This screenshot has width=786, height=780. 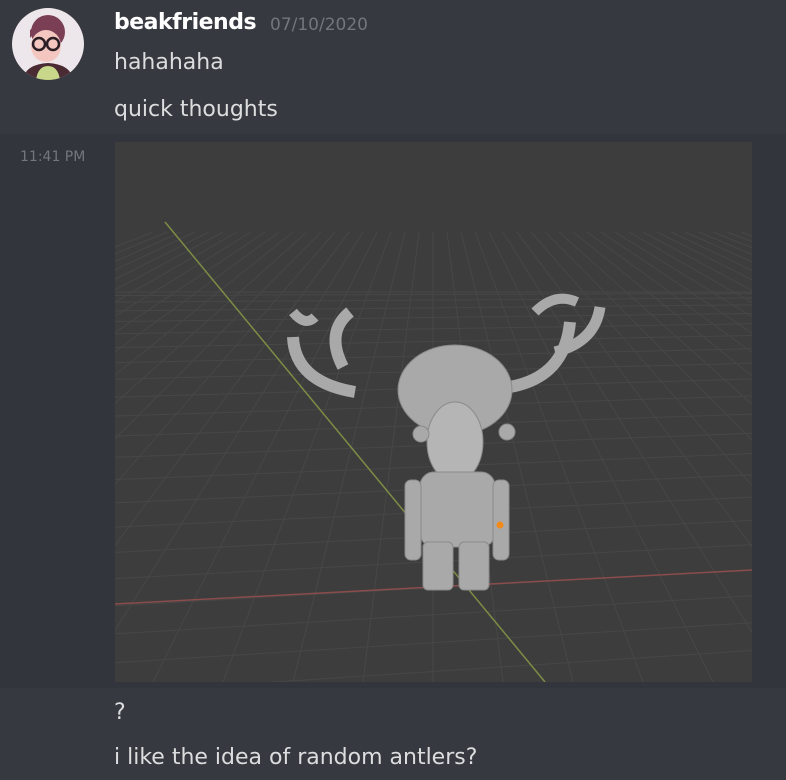 What do you see at coordinates (169, 62) in the screenshot?
I see `message-text: hahahaha` at bounding box center [169, 62].